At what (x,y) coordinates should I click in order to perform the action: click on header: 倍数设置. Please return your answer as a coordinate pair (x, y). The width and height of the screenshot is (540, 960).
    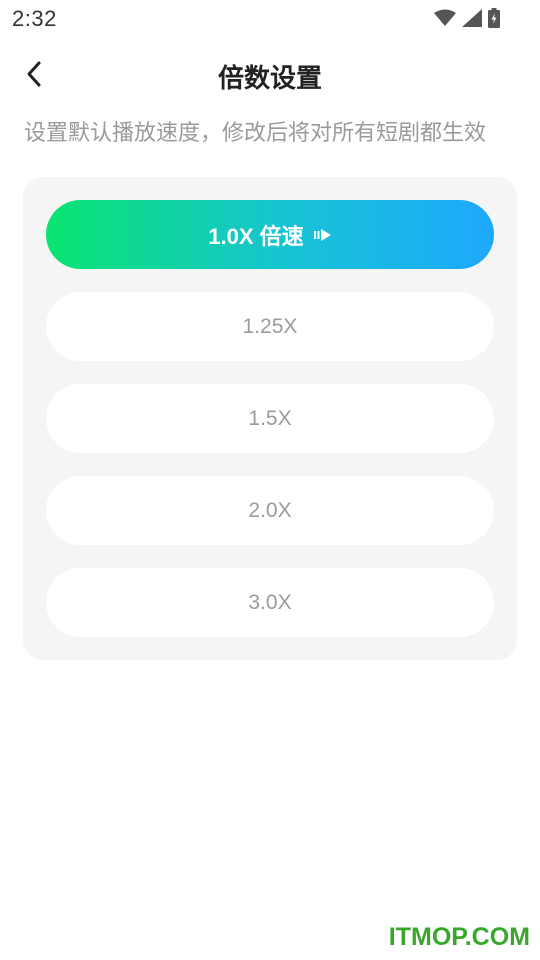
    Looking at the image, I should click on (270, 75).